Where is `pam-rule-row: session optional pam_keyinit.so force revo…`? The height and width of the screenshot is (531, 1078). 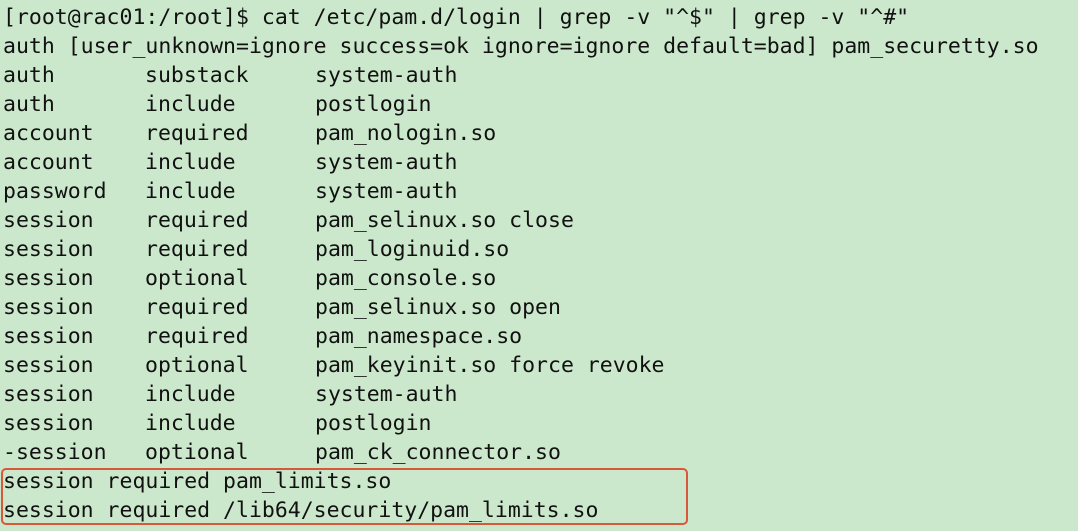
pam-rule-row: session optional pam_keyinit.so force revo… is located at coordinates (521, 365).